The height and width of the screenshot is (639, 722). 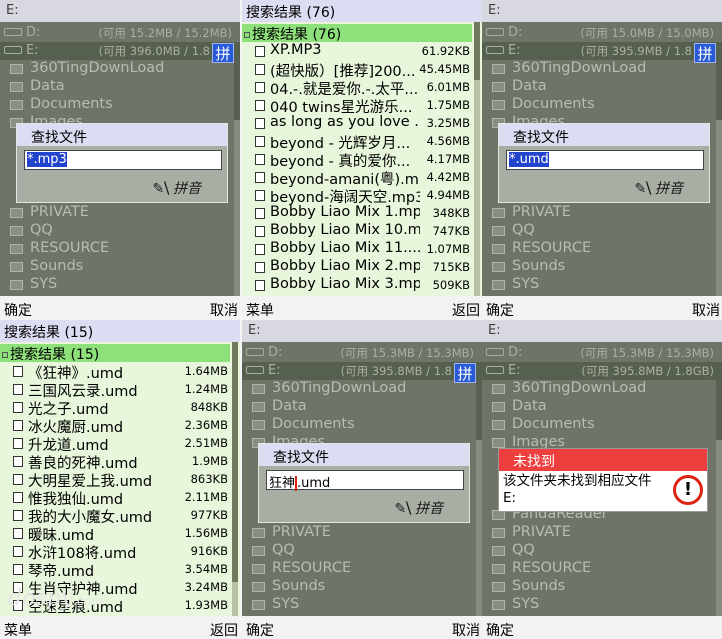 I want to click on list-item: (超快版）[推荐]200... 45.45MB, so click(x=357, y=70).